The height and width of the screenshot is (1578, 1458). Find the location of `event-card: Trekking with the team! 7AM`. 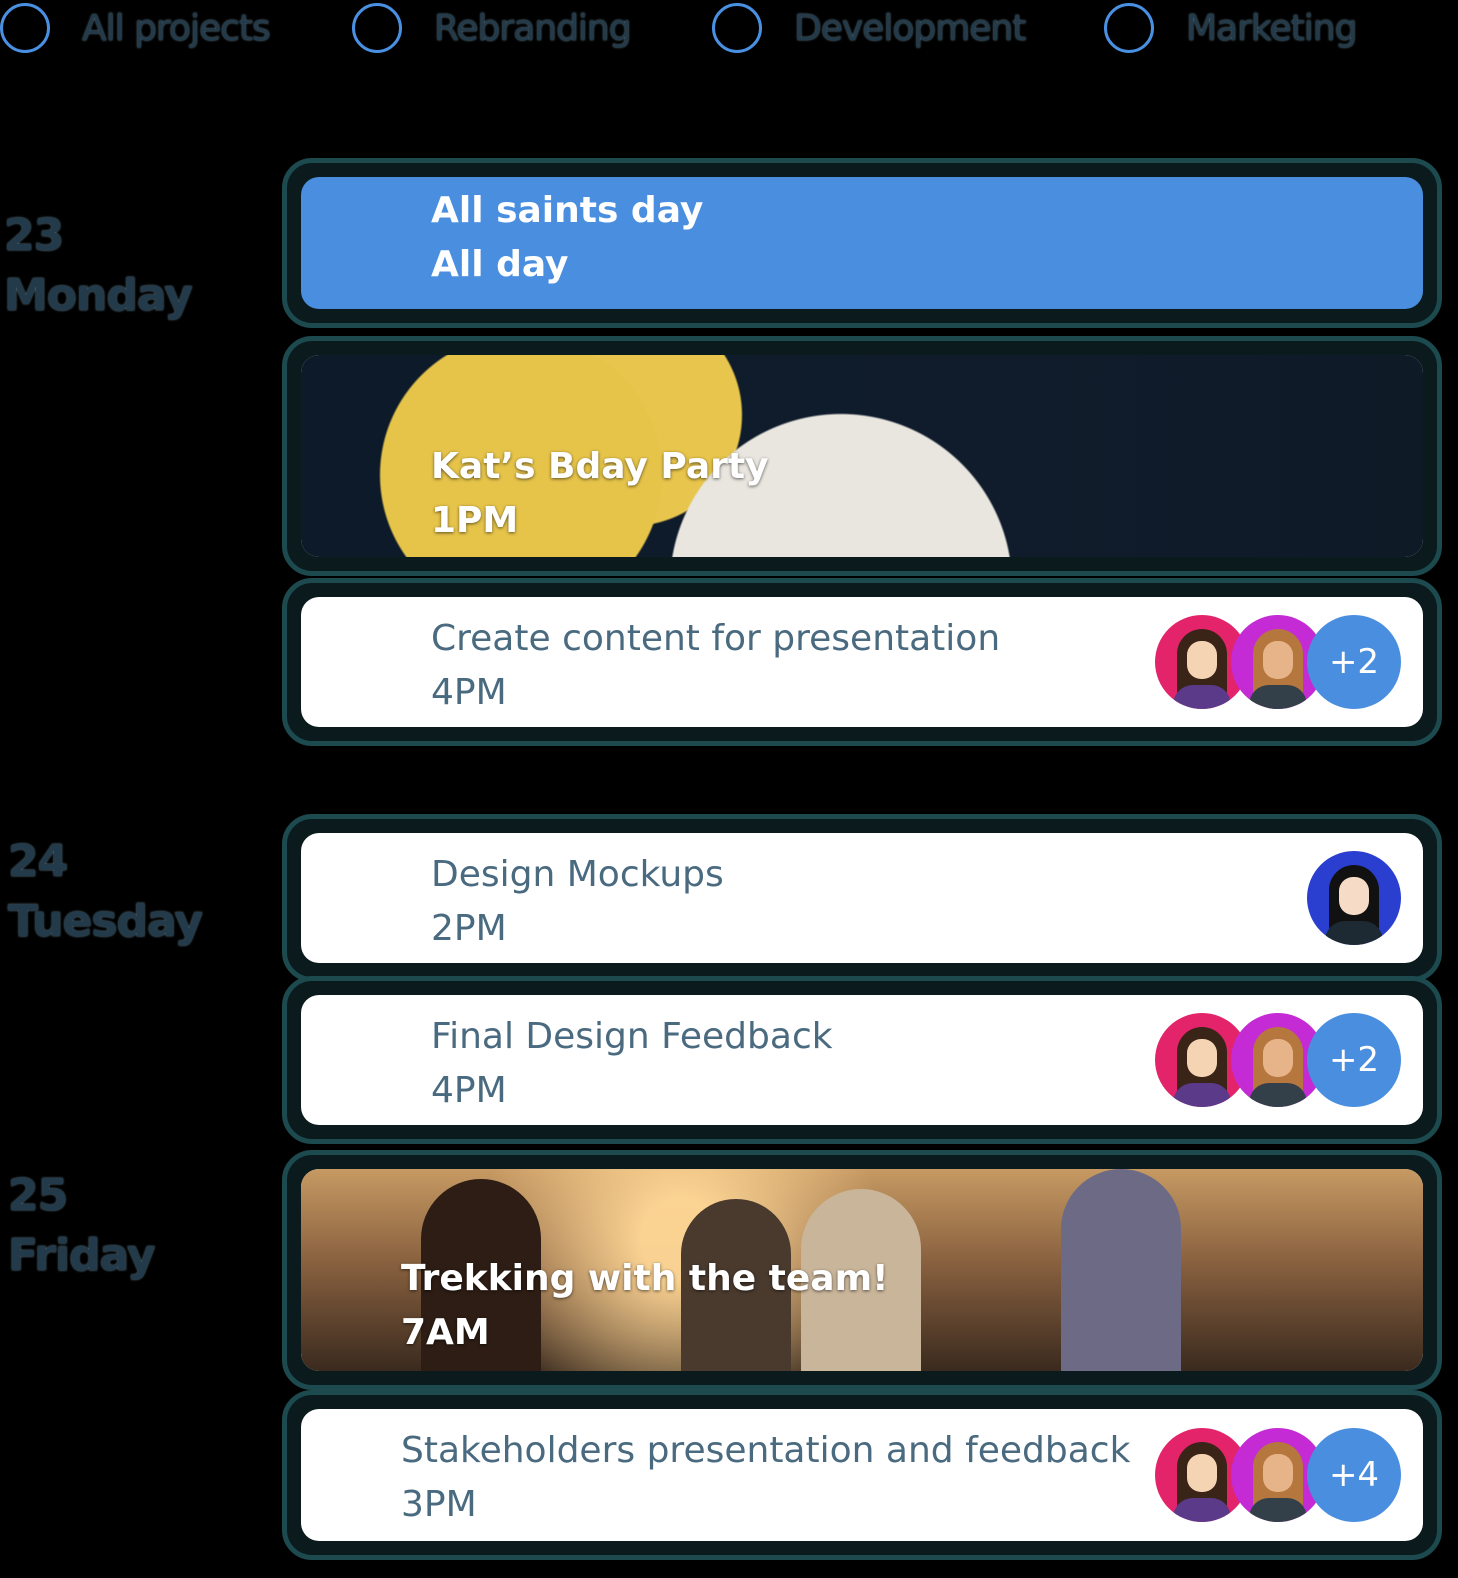

event-card: Trekking with the team! 7AM is located at coordinates (862, 1270).